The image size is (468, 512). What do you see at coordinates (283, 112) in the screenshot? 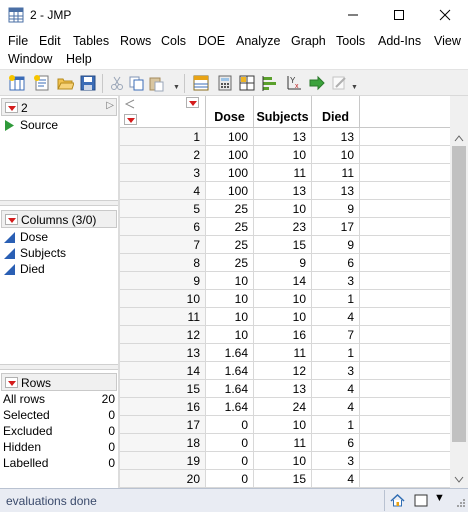
I see `column-header-subjects: Subjects` at bounding box center [283, 112].